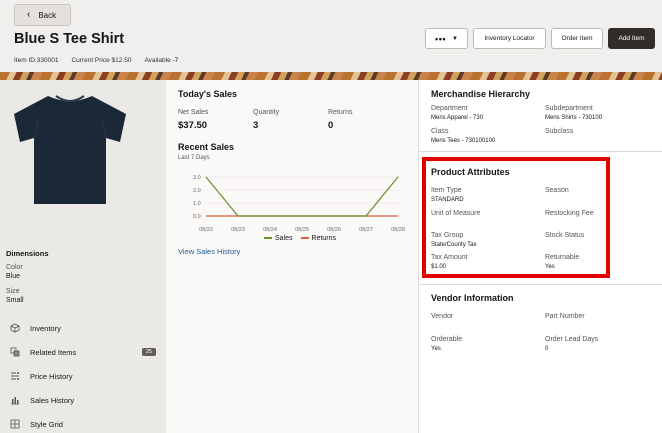 The width and height of the screenshot is (662, 433). I want to click on item-id: Item ID 330001, so click(36, 60).